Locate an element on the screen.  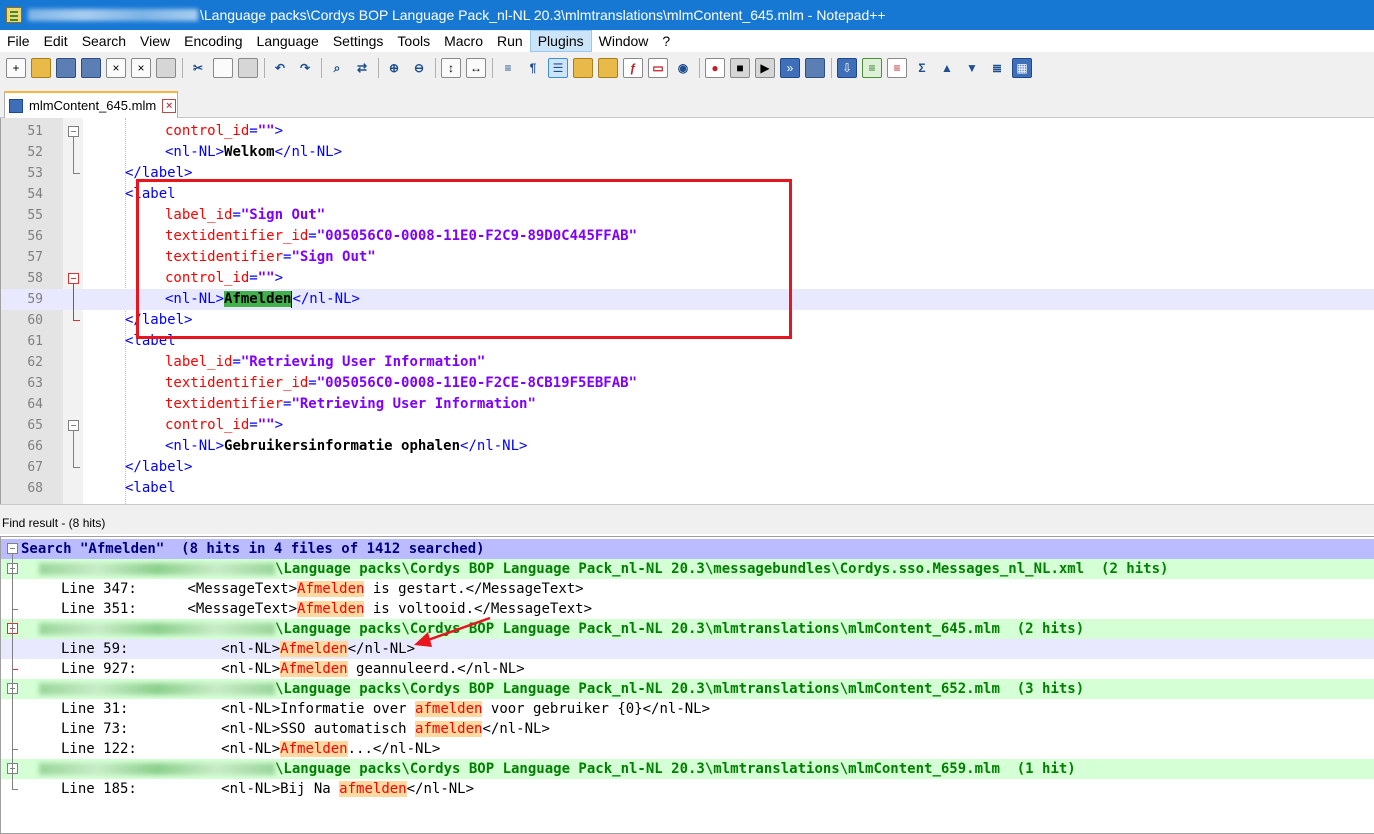
document-map-icon is located at coordinates (608, 68).